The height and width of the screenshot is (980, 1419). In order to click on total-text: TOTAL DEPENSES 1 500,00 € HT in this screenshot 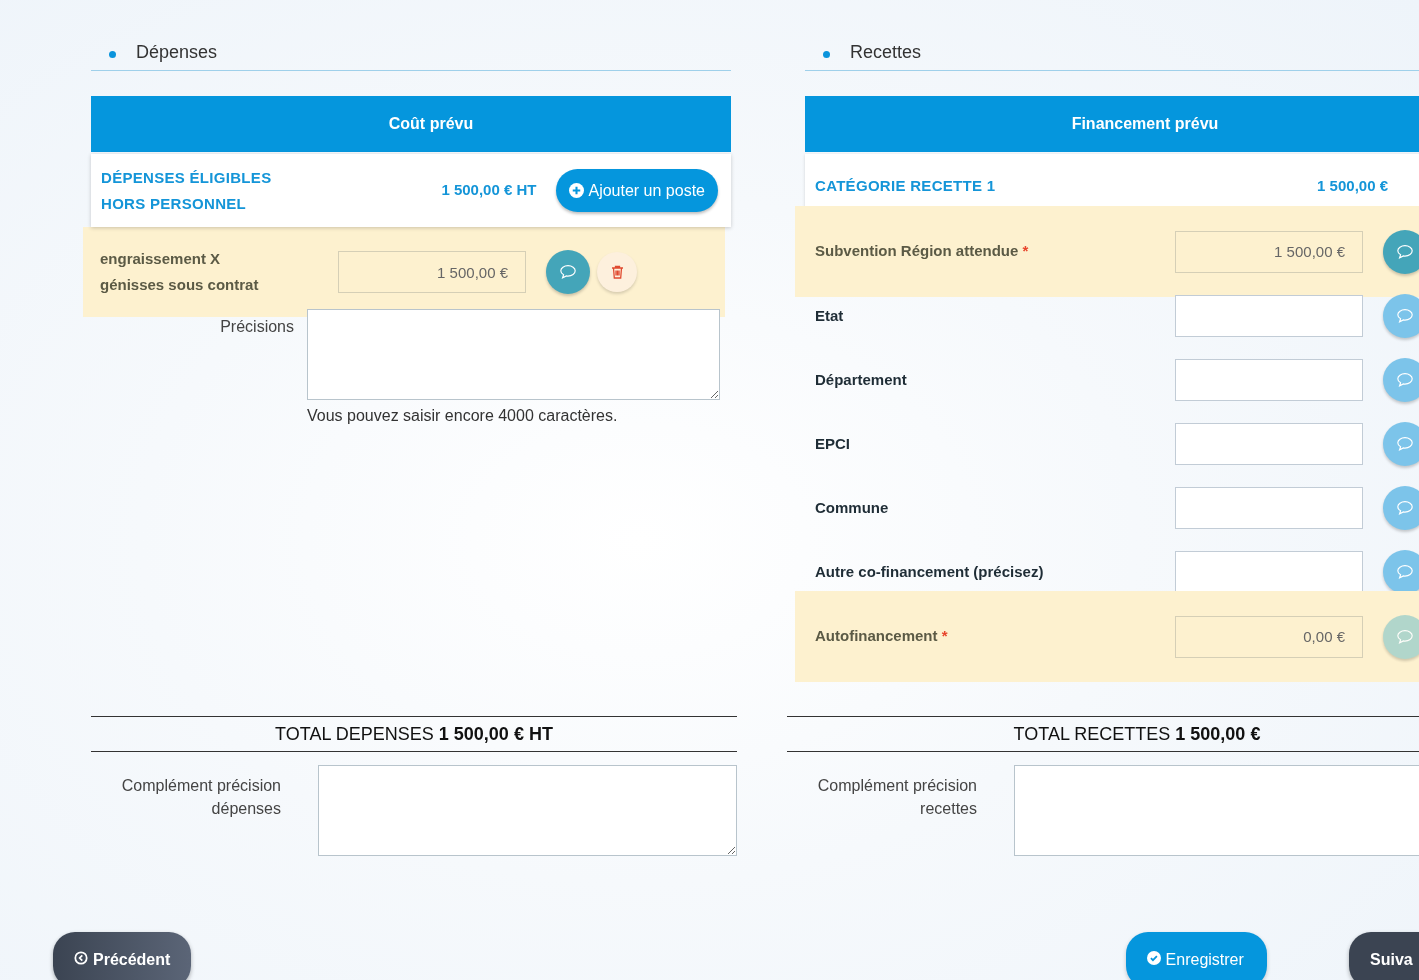, I will do `click(414, 734)`.